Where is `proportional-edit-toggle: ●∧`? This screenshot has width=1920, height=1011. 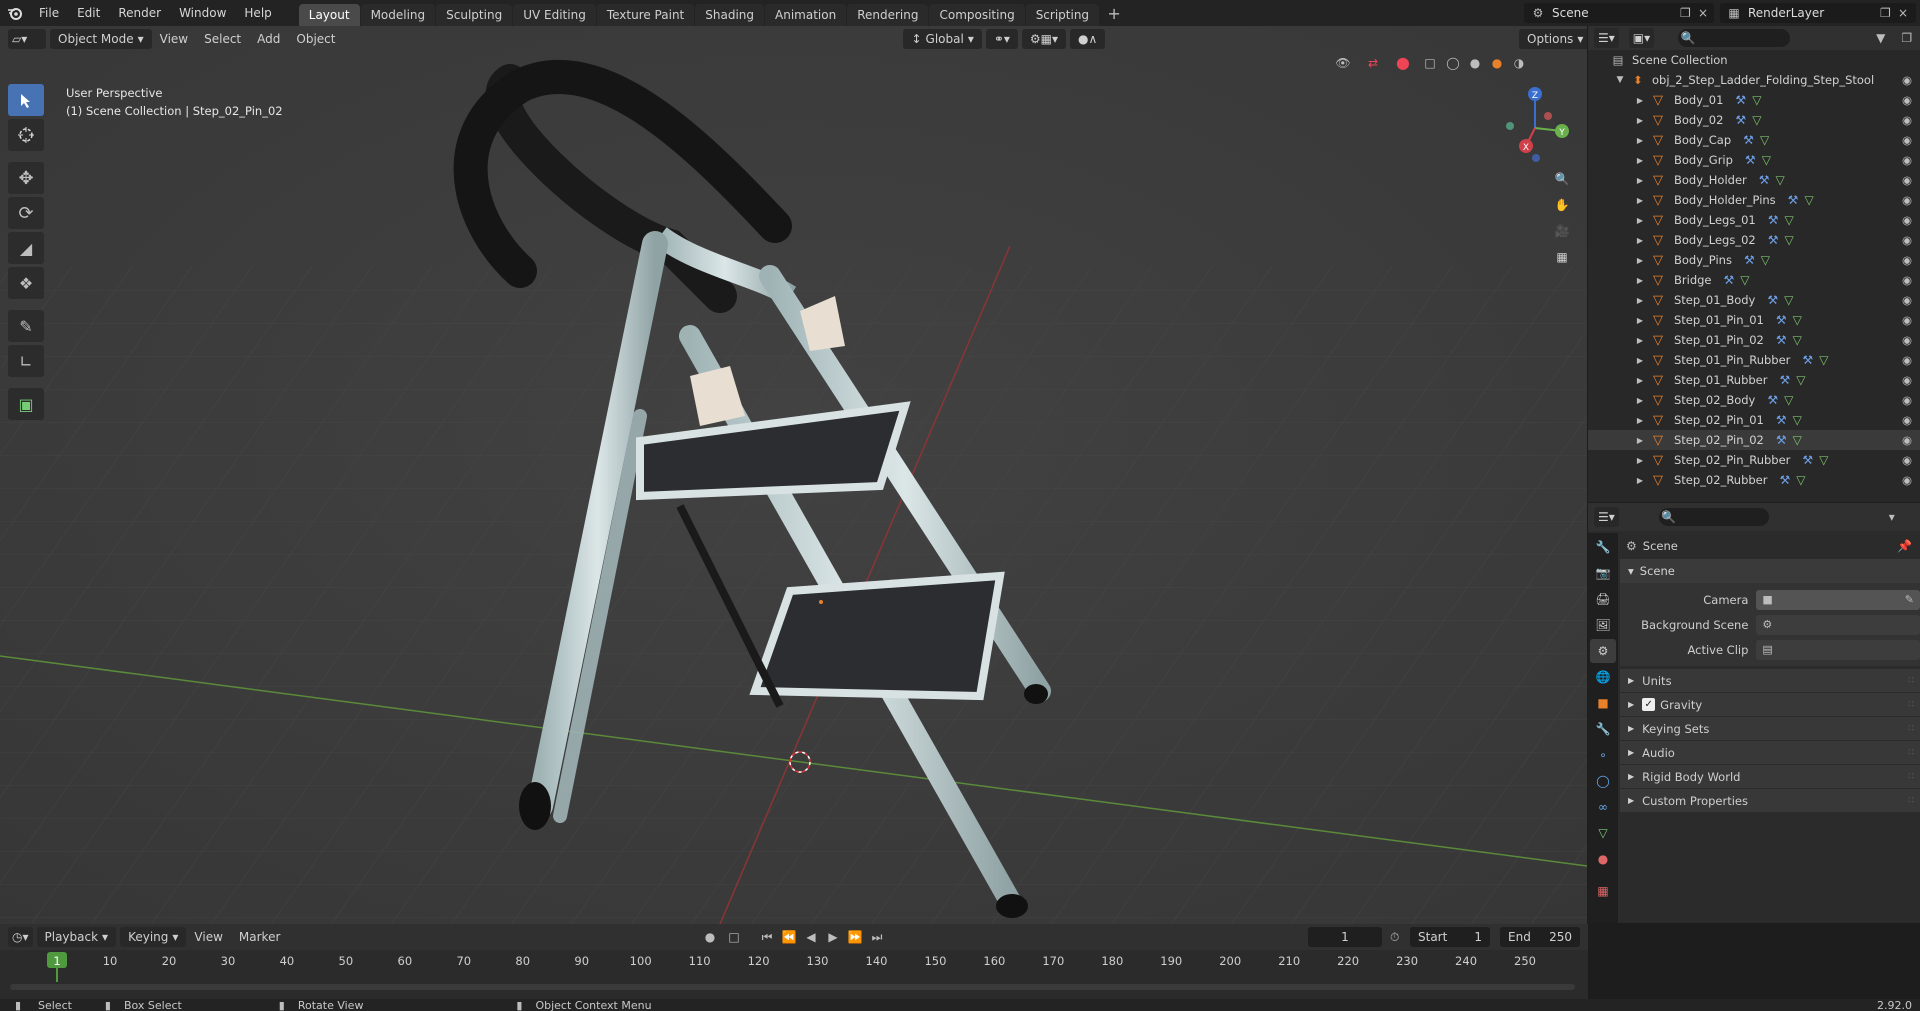
proportional-edit-toggle: ●∧ is located at coordinates (1088, 39).